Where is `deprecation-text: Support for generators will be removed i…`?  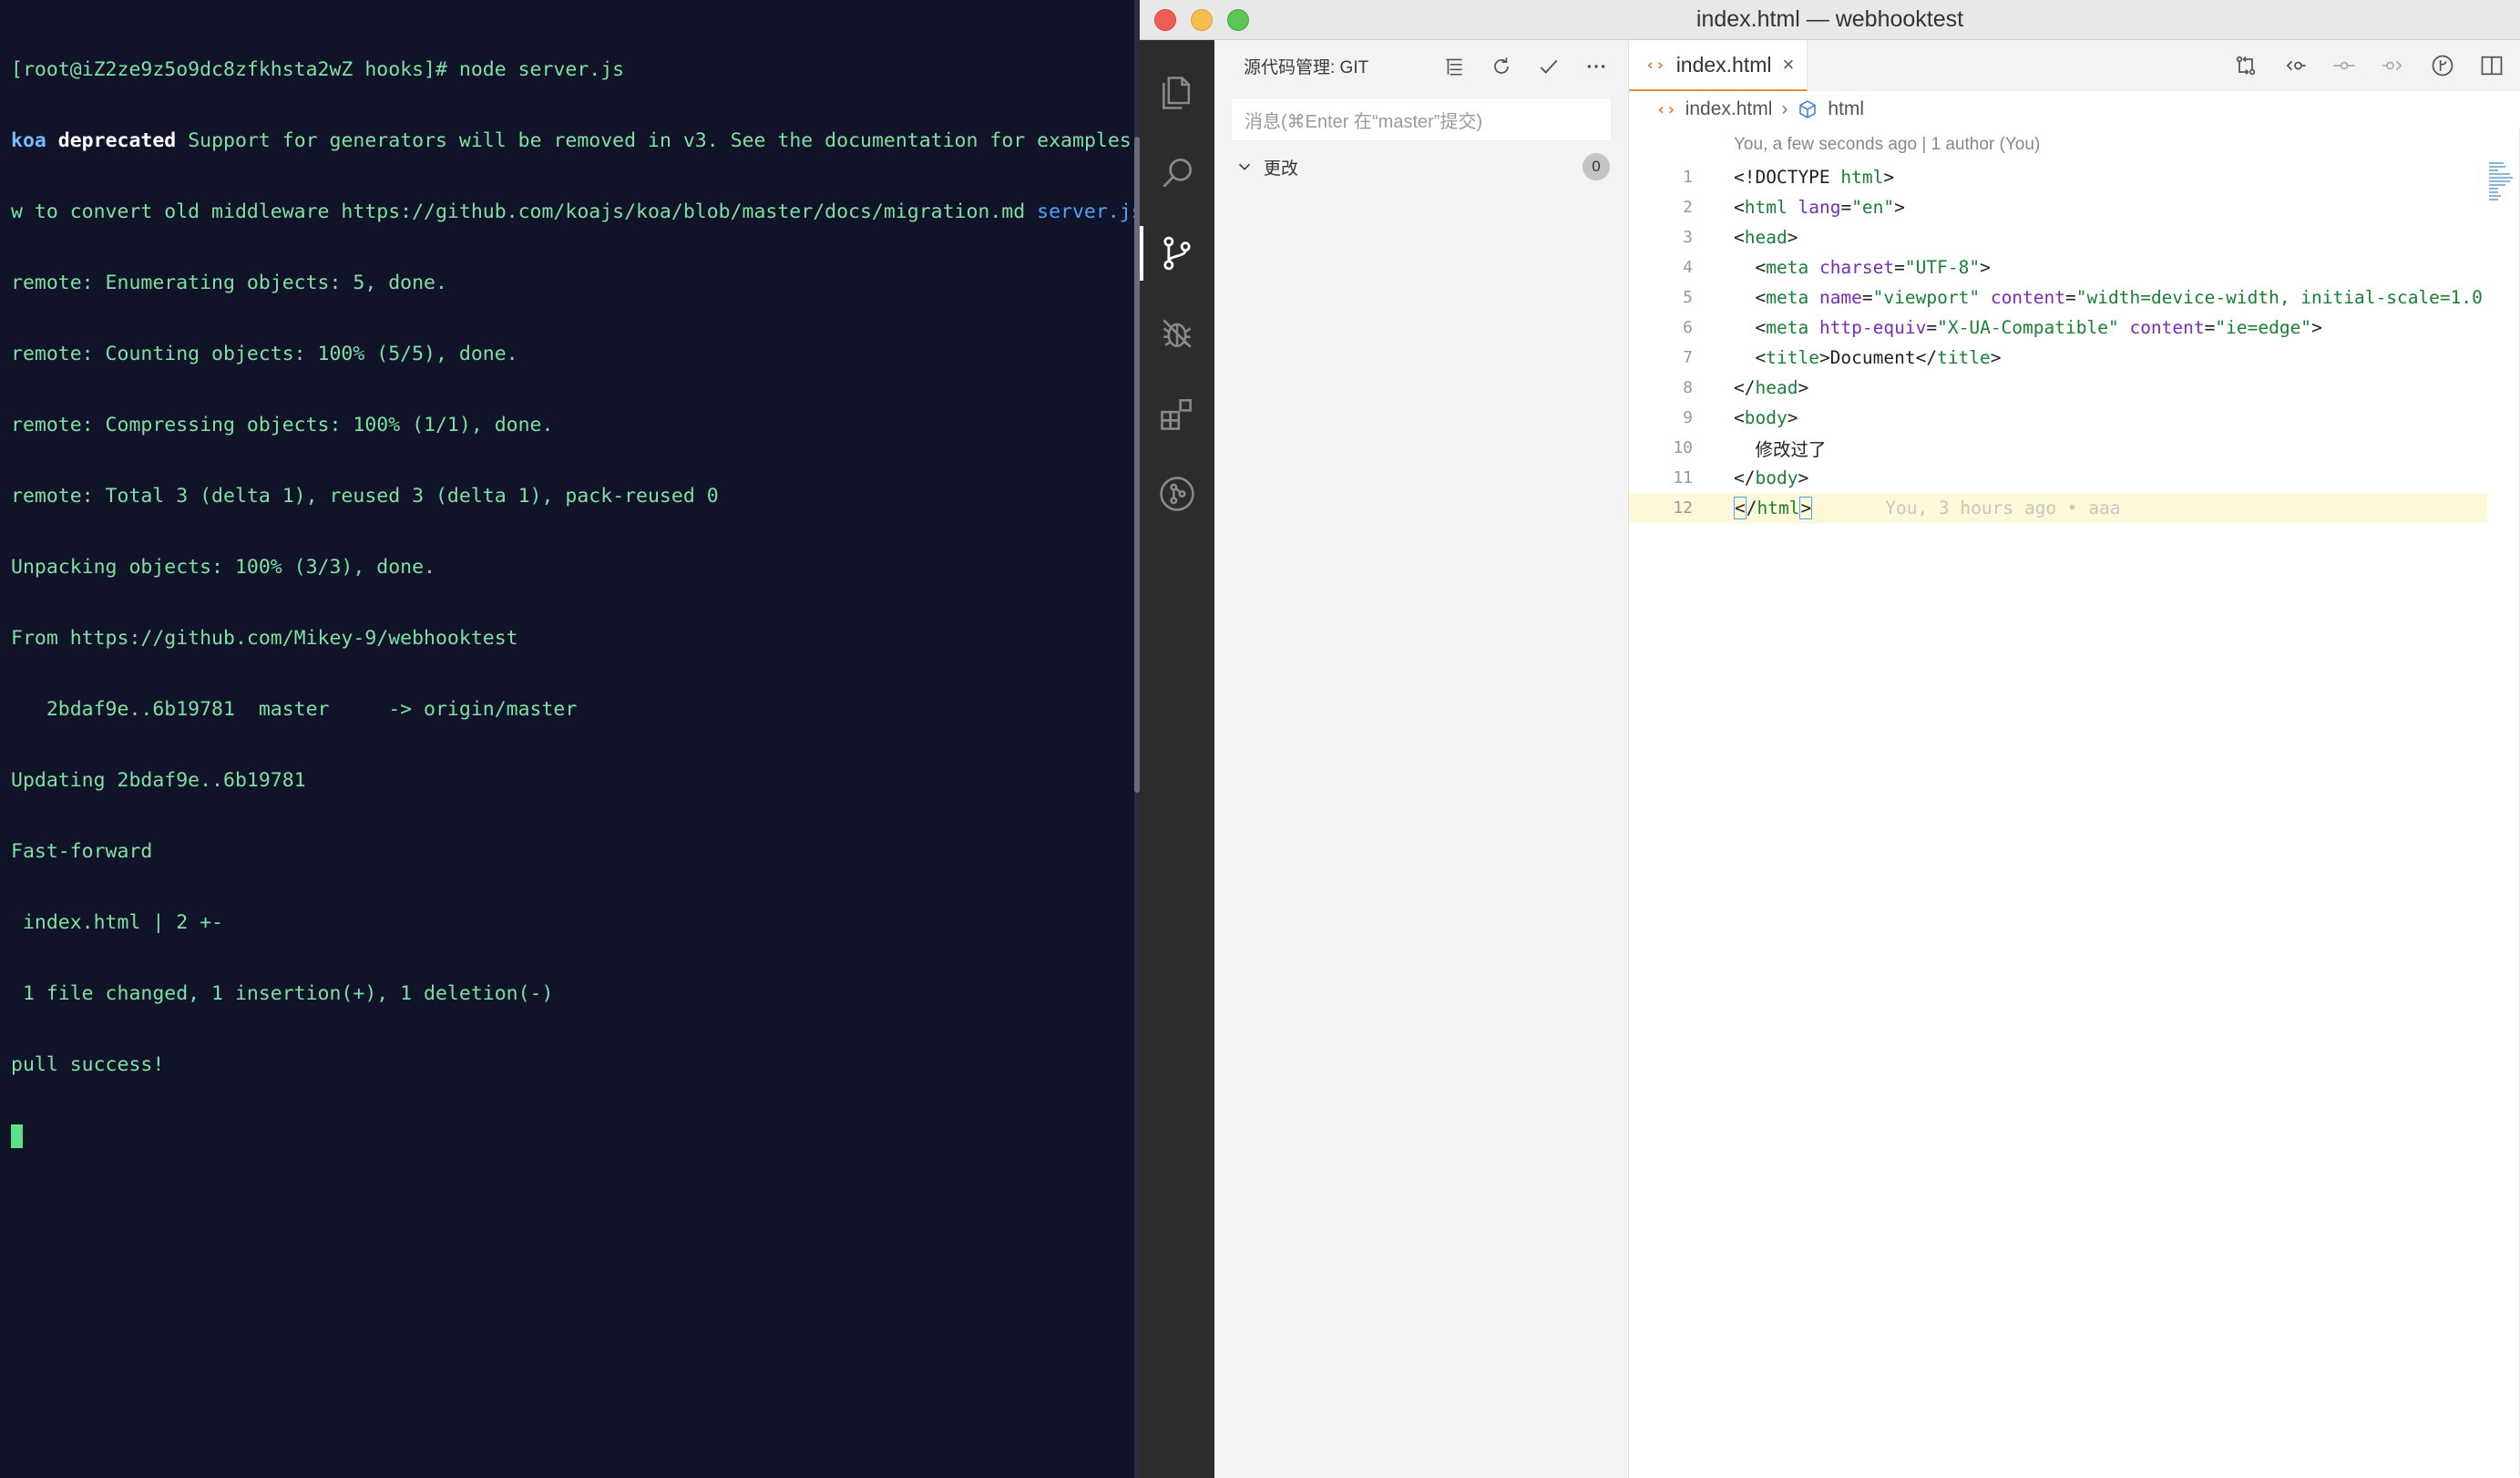 deprecation-text: Support for generators will be removed i… is located at coordinates (657, 141).